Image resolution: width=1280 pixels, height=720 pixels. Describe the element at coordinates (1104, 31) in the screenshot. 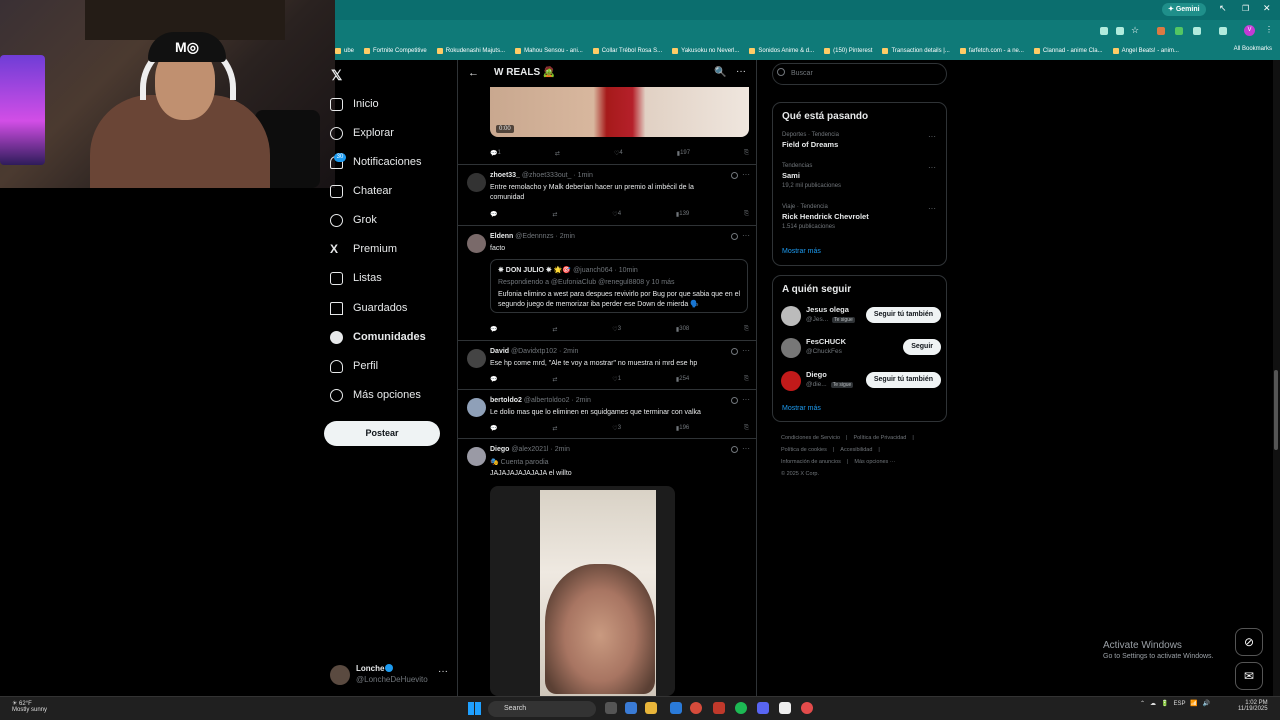

I see `translate-icon` at that location.